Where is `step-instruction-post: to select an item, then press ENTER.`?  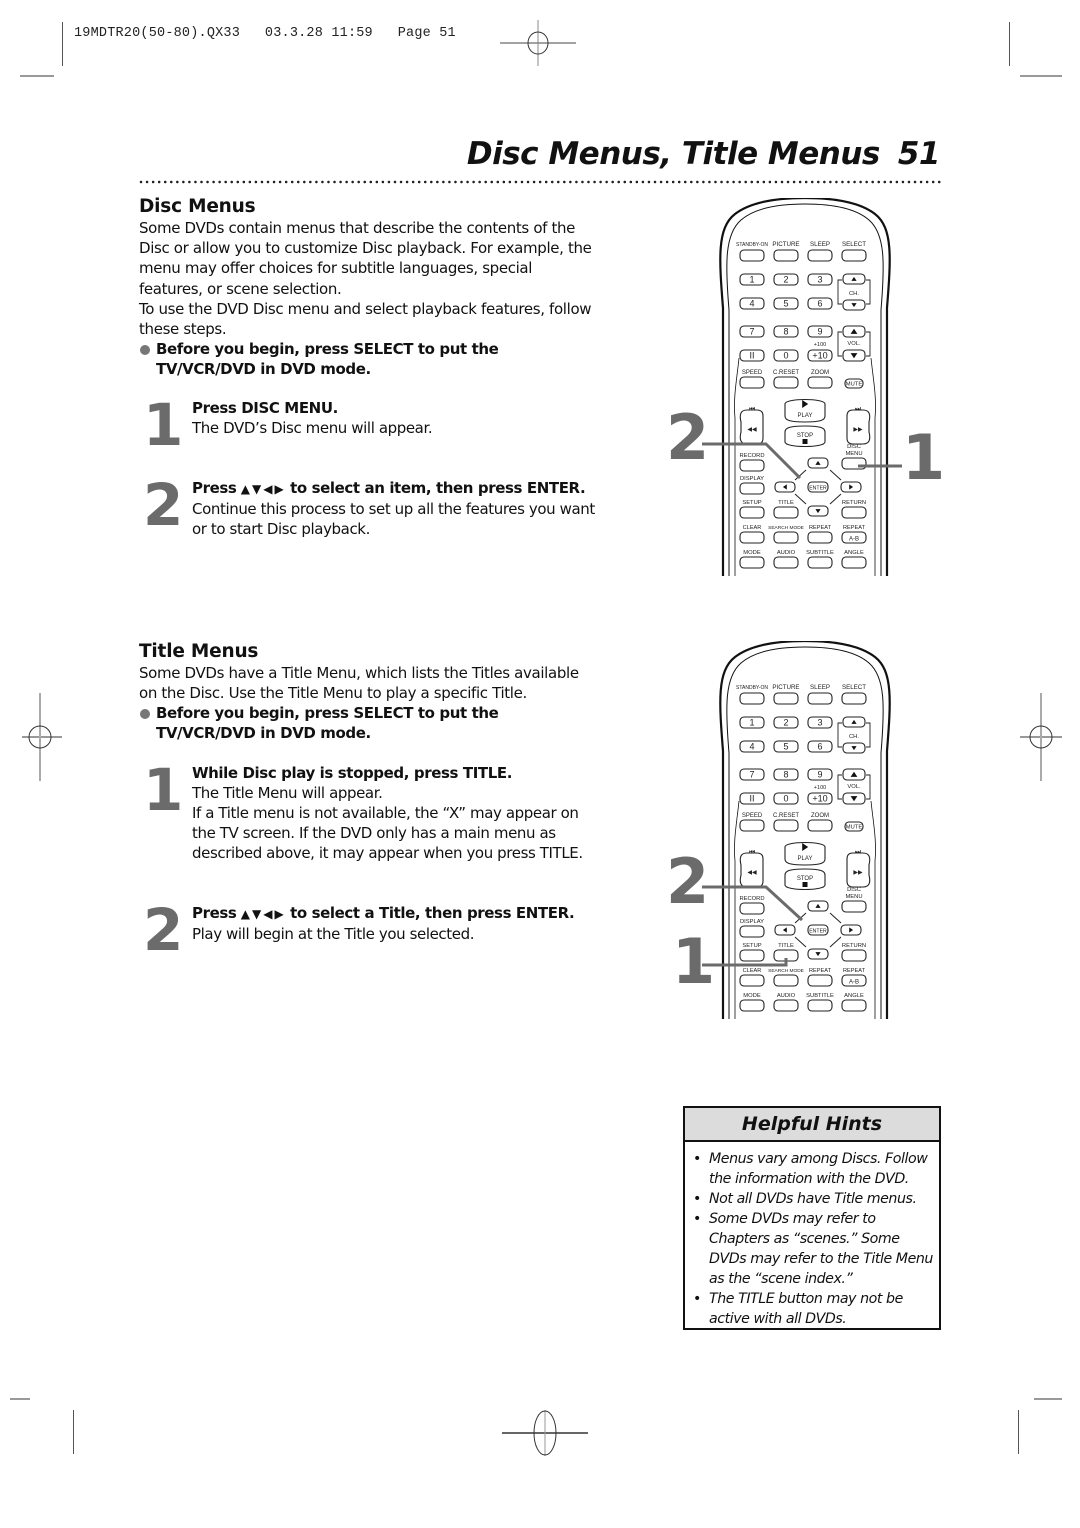 step-instruction-post: to select an item, then press ENTER. is located at coordinates (438, 488).